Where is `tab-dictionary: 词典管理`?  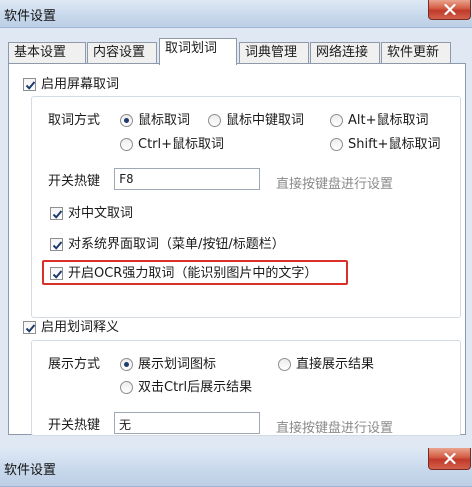
tab-dictionary: 词典管理 is located at coordinates (274, 53).